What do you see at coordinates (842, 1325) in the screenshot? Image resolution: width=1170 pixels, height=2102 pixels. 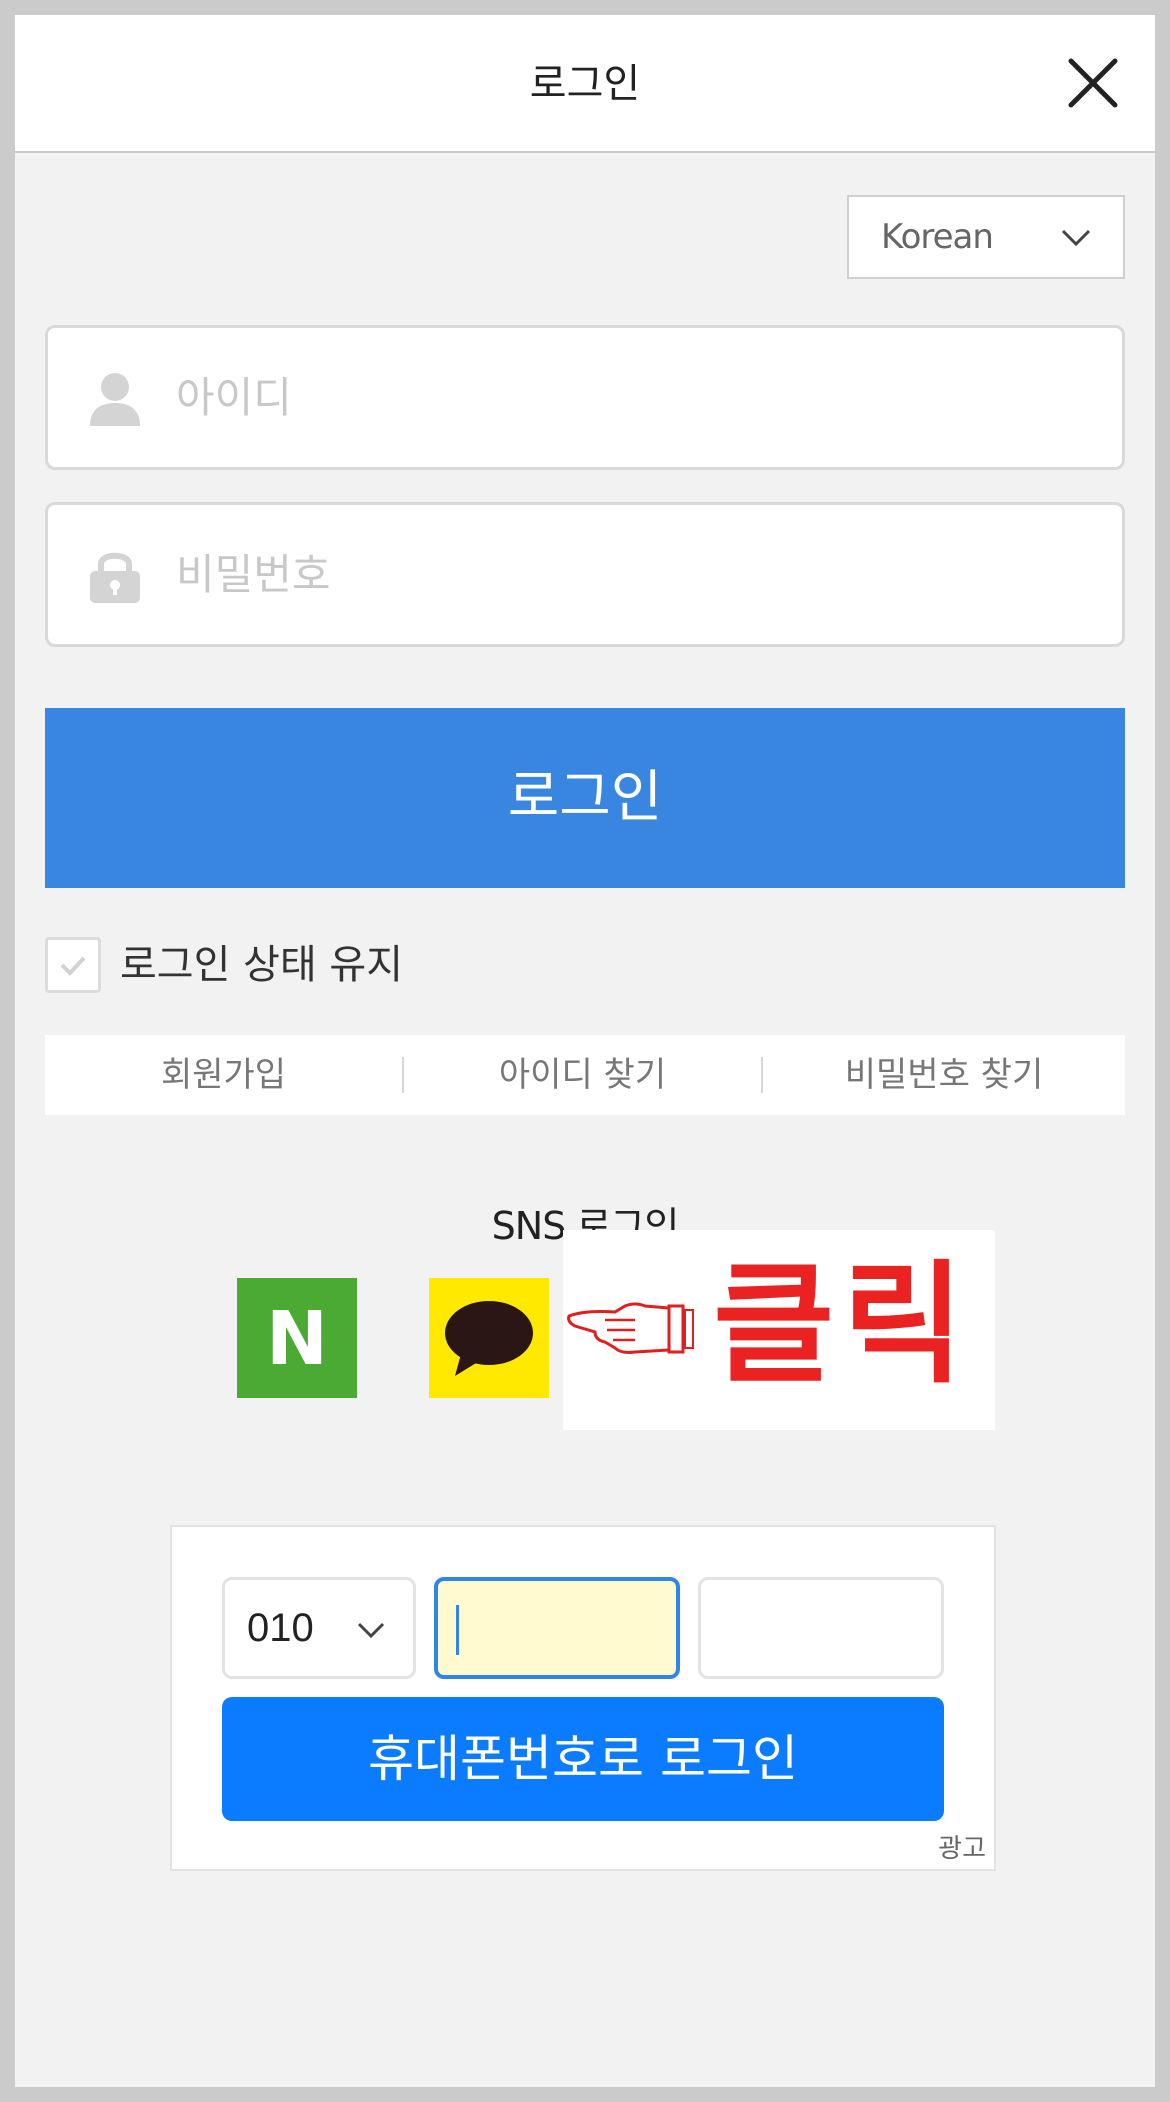 I see `click-label: 클릭` at bounding box center [842, 1325].